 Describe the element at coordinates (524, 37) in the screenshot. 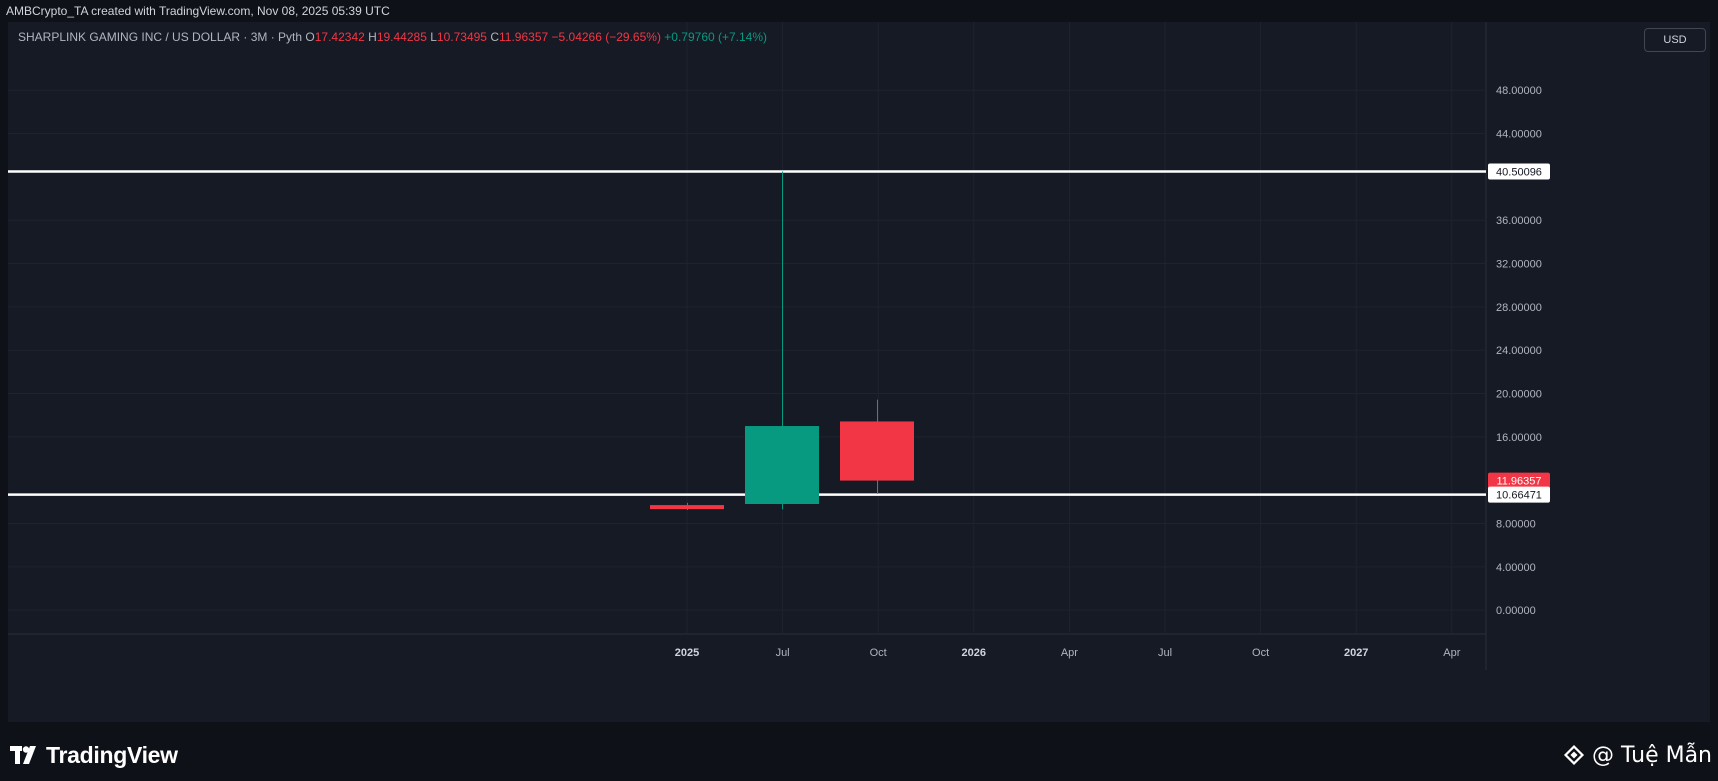

I see `close-value: 11.96357` at that location.